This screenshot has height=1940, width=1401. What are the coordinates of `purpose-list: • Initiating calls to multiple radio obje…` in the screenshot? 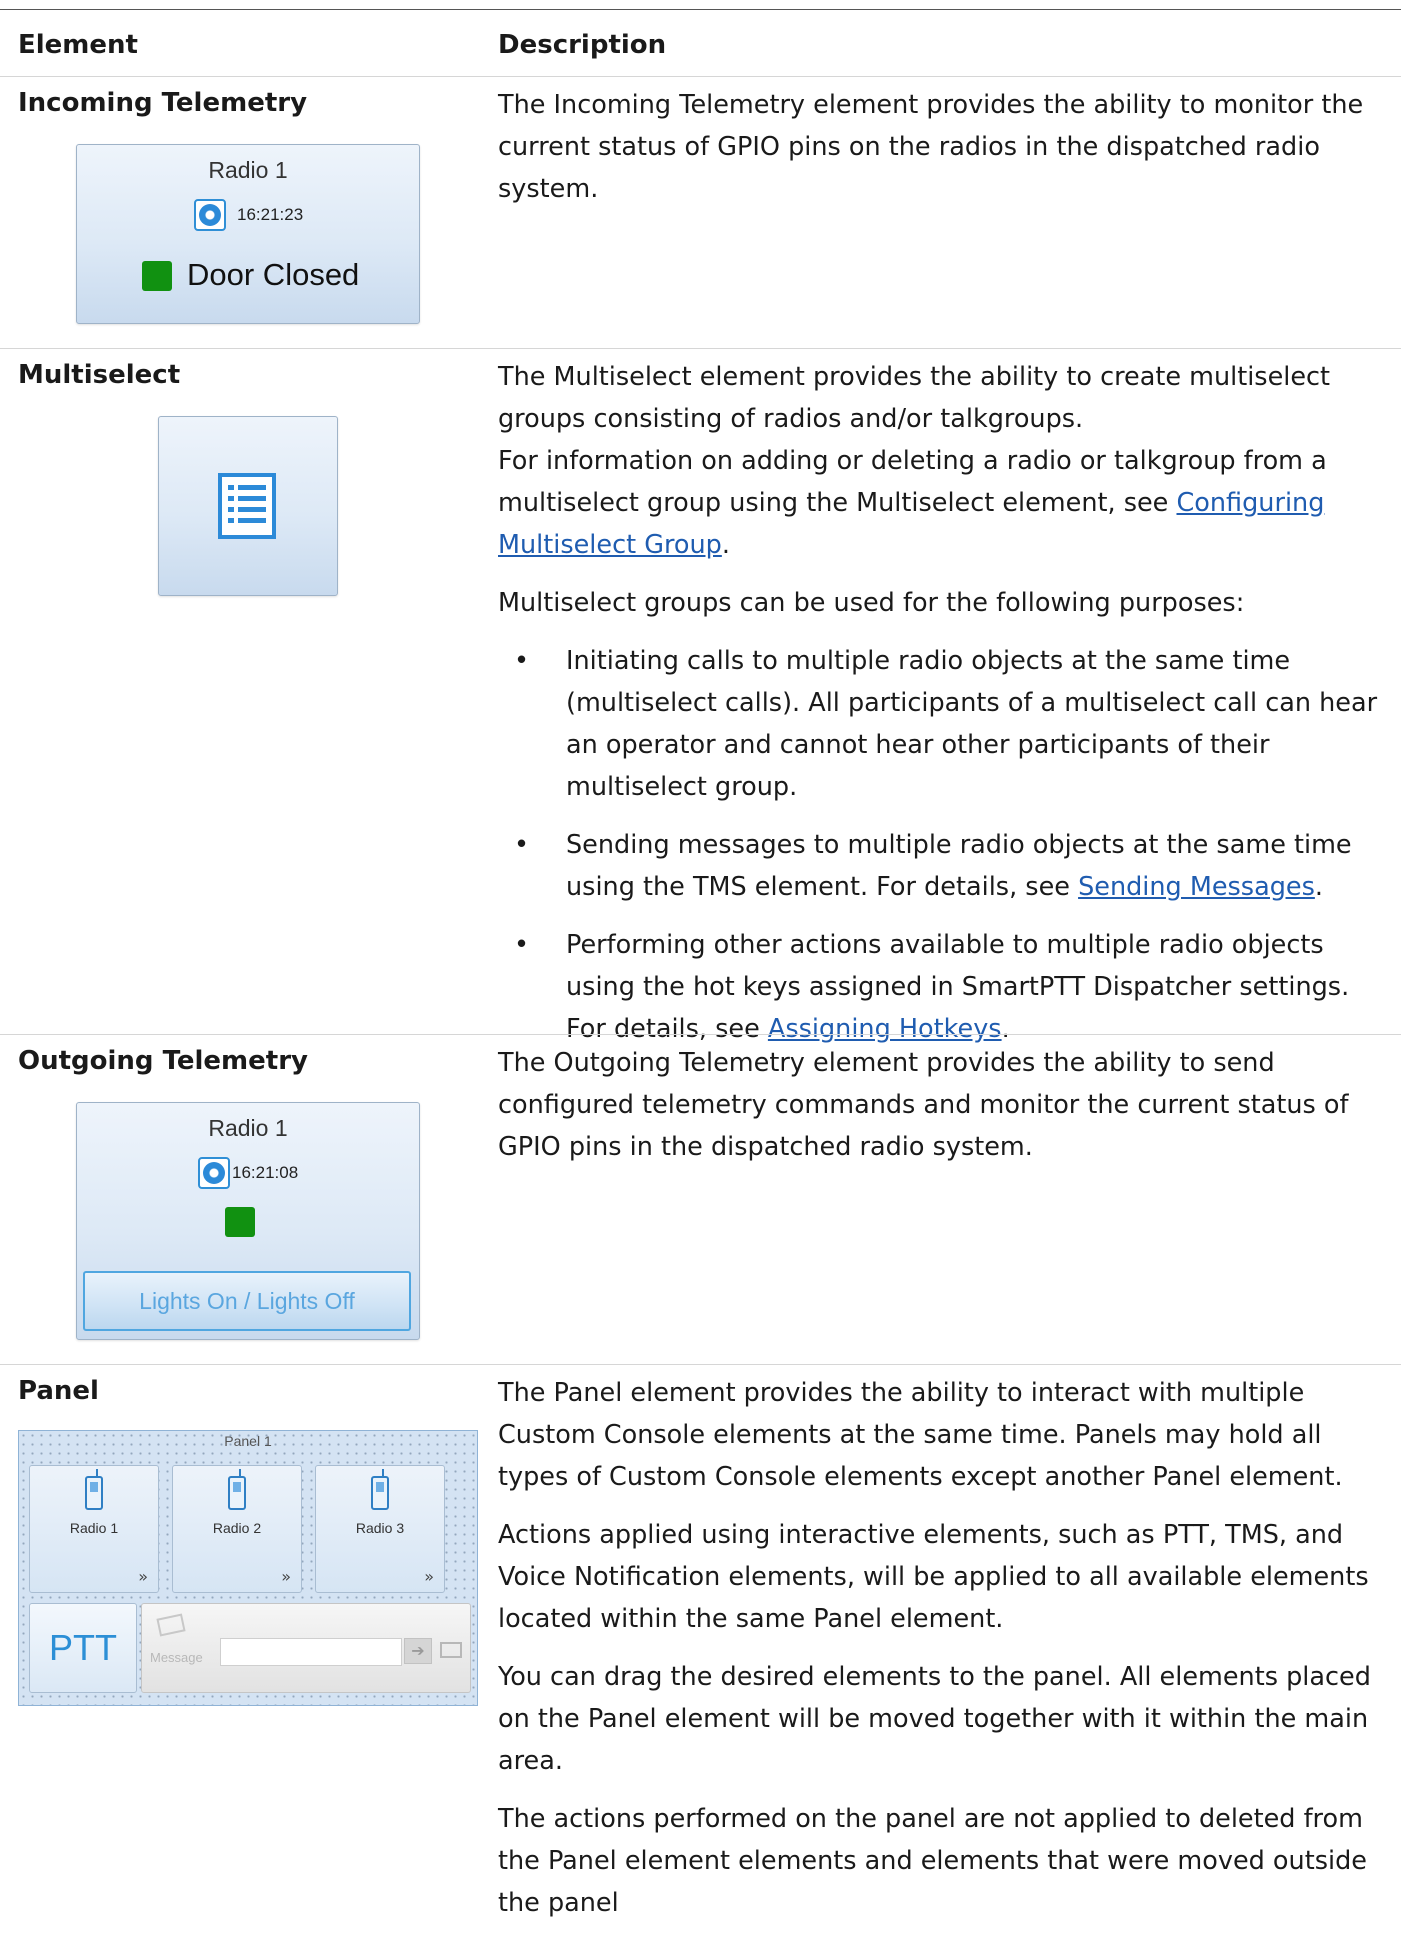 It's located at (943, 845).